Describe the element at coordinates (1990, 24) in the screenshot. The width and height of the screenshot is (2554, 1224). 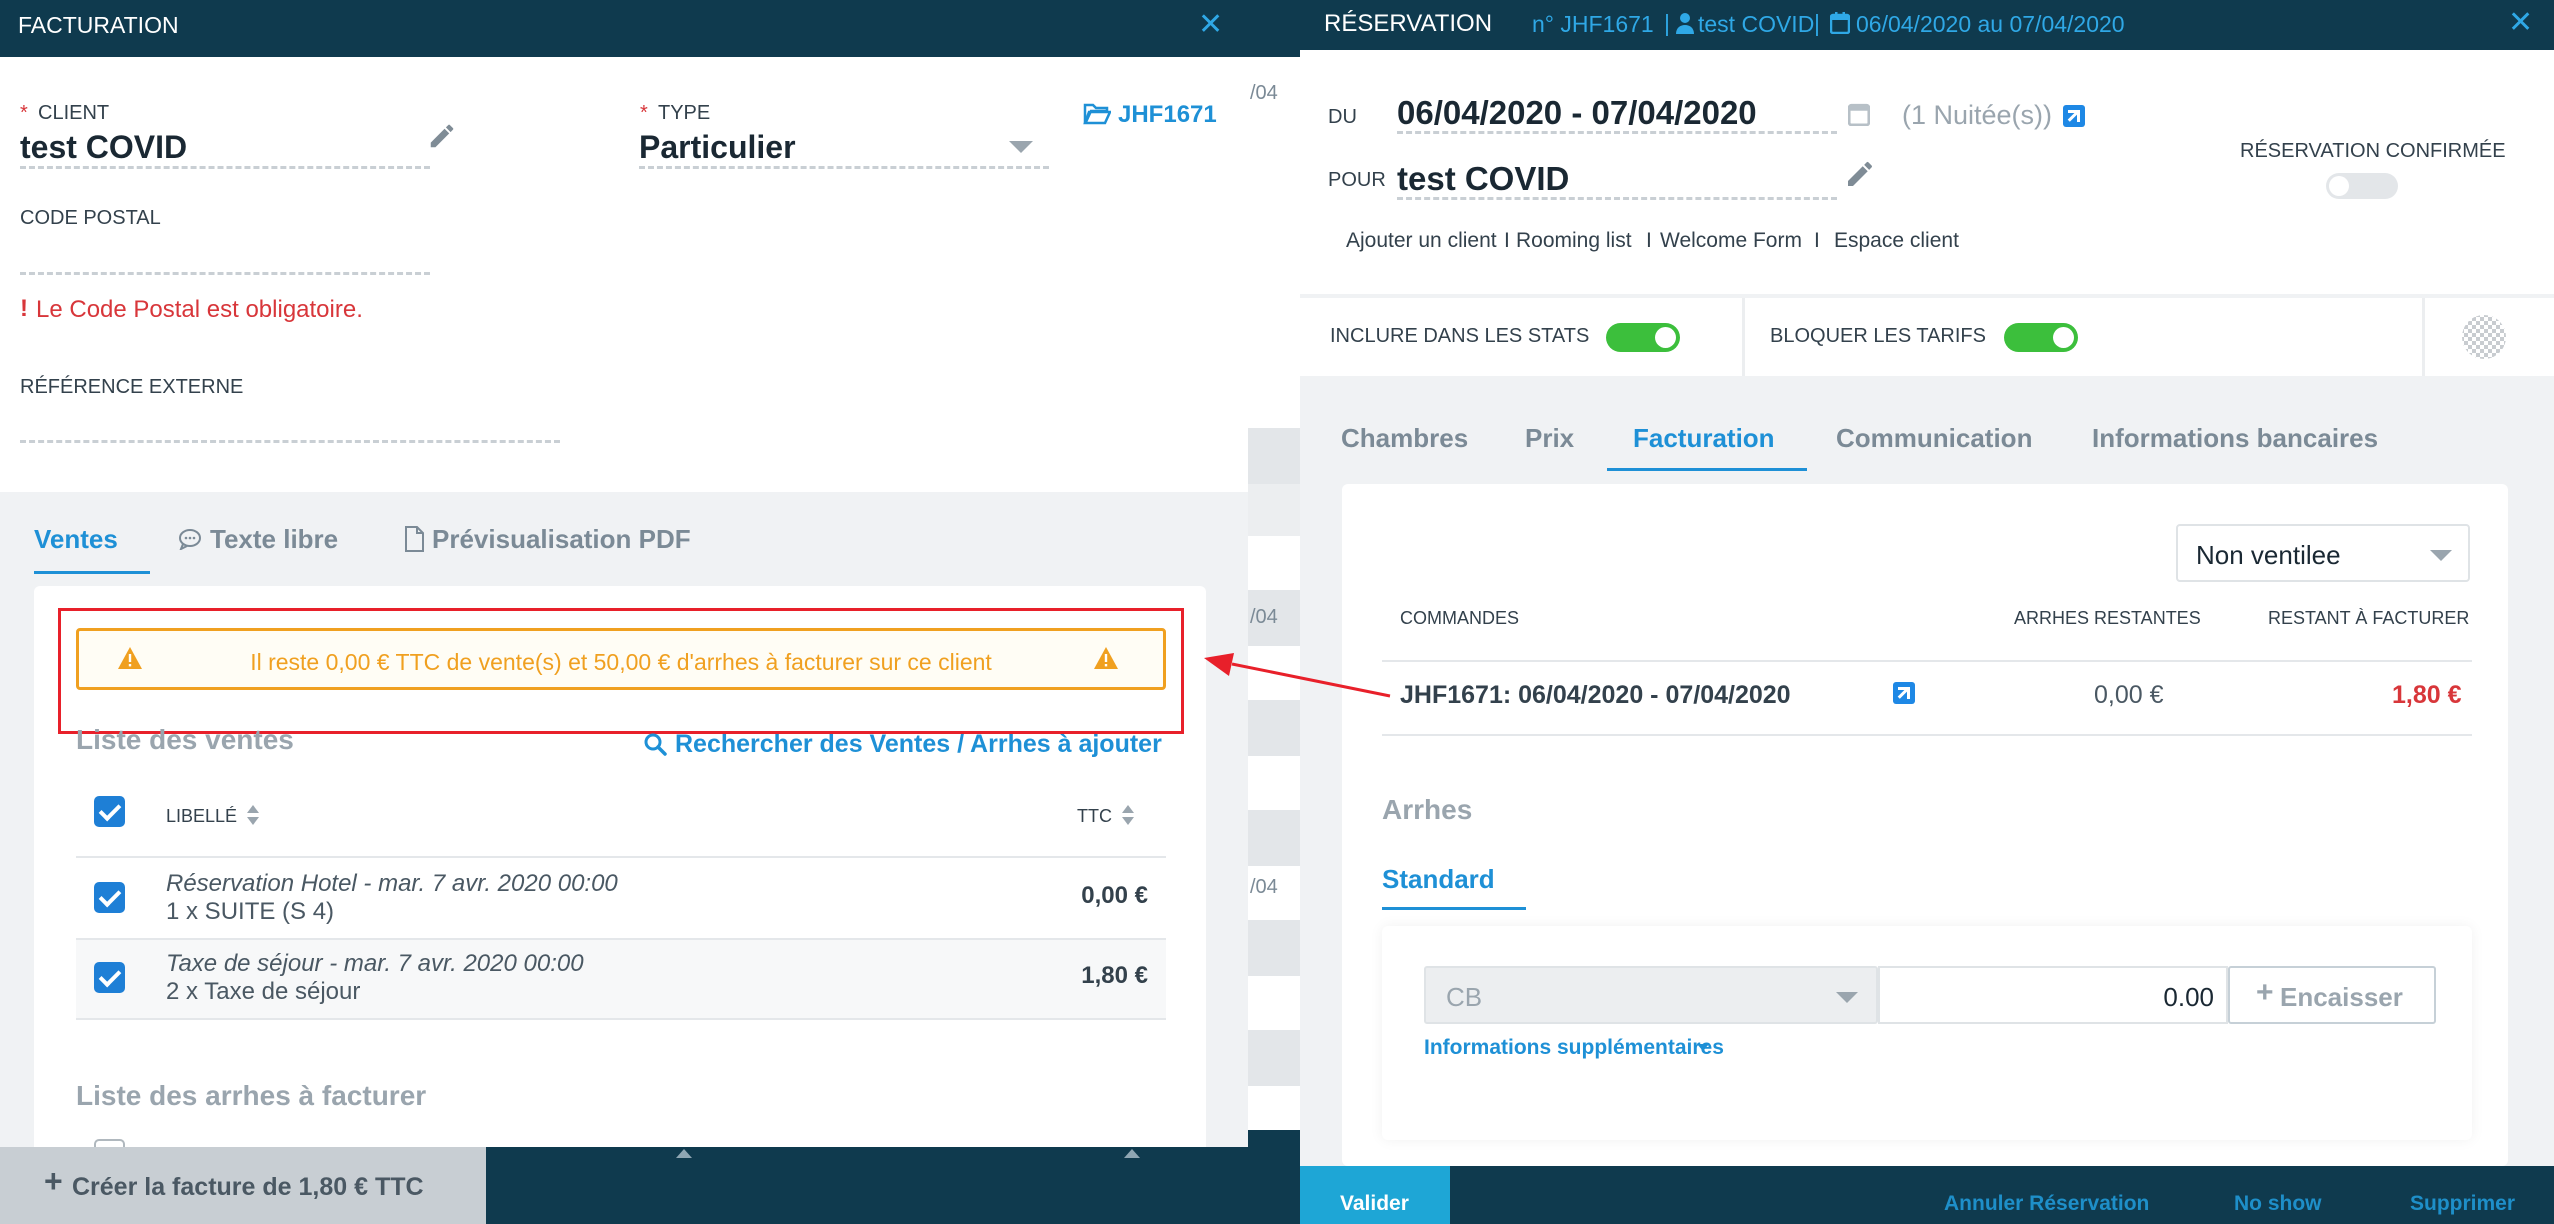
I see `reservation-dates: 06/04/2020 au 07/04/2020` at that location.